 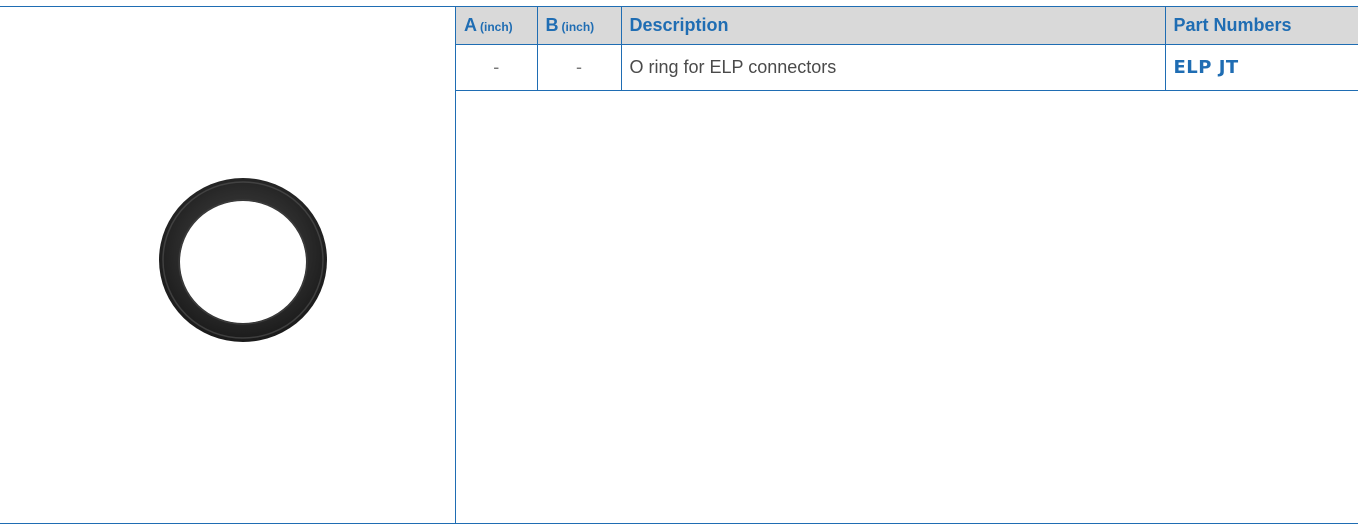 I want to click on table-row: - - O ring for ELP connectors ELP JT, so click(x=907, y=67).